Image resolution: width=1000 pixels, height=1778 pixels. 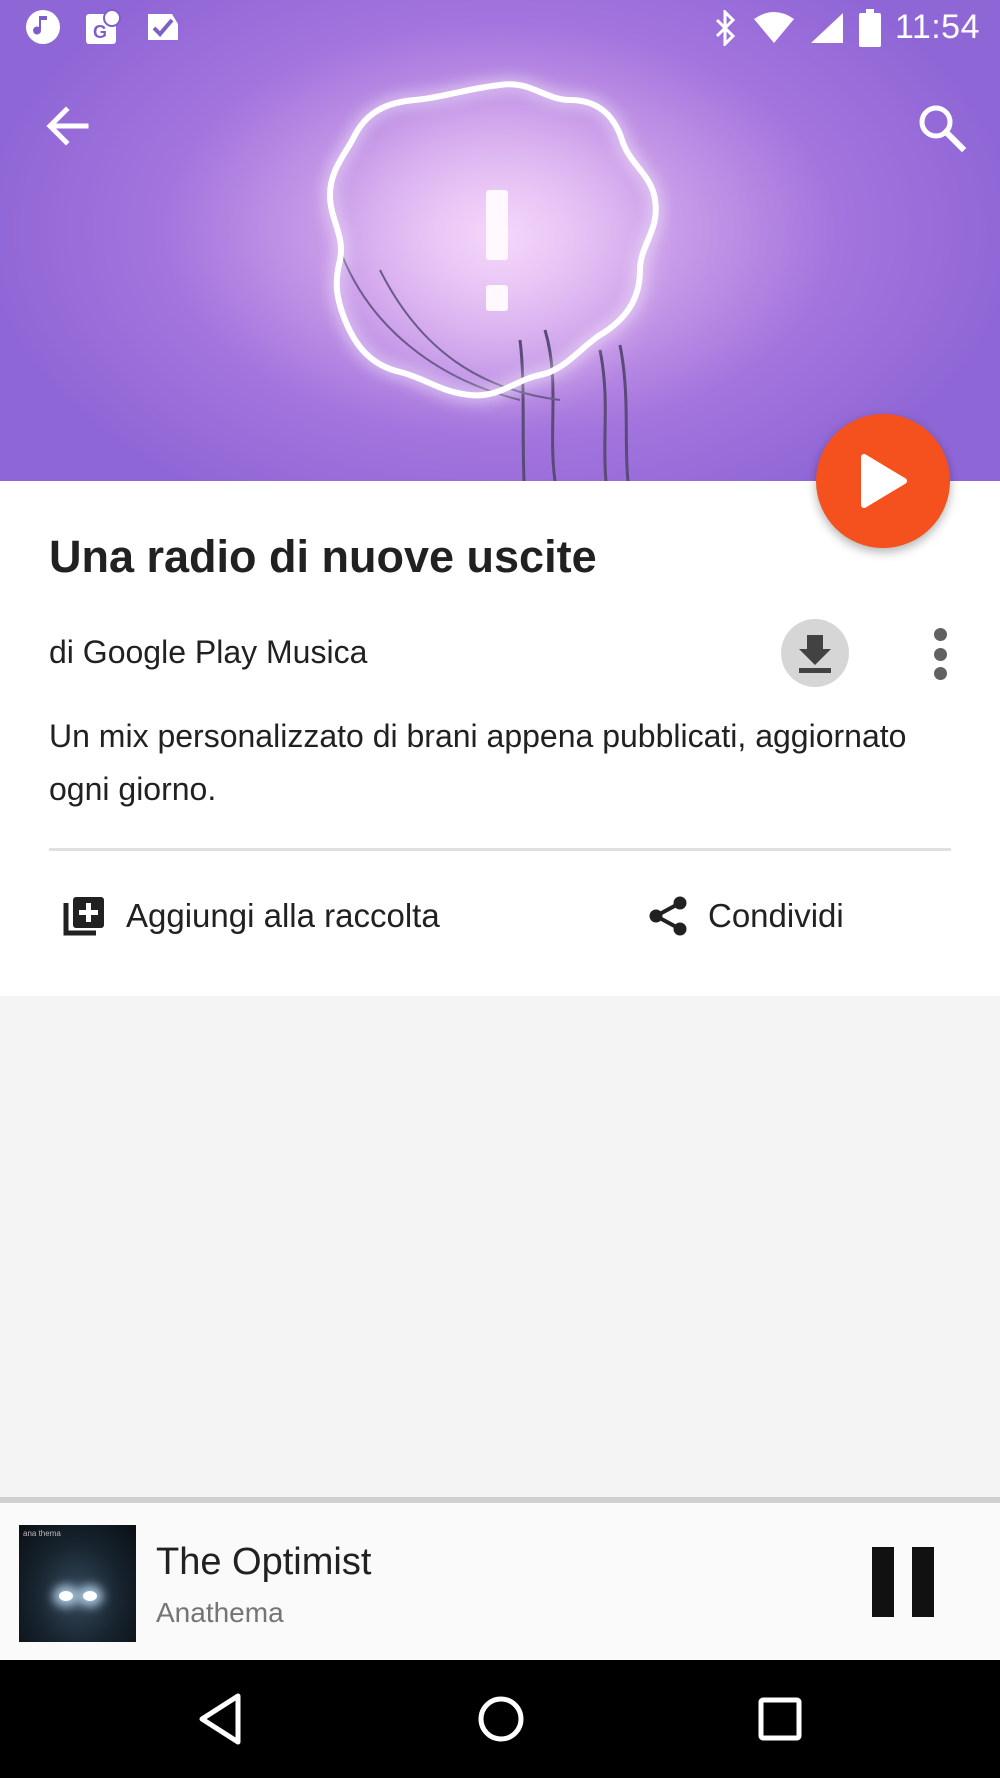 What do you see at coordinates (500, 849) in the screenshot?
I see `divider` at bounding box center [500, 849].